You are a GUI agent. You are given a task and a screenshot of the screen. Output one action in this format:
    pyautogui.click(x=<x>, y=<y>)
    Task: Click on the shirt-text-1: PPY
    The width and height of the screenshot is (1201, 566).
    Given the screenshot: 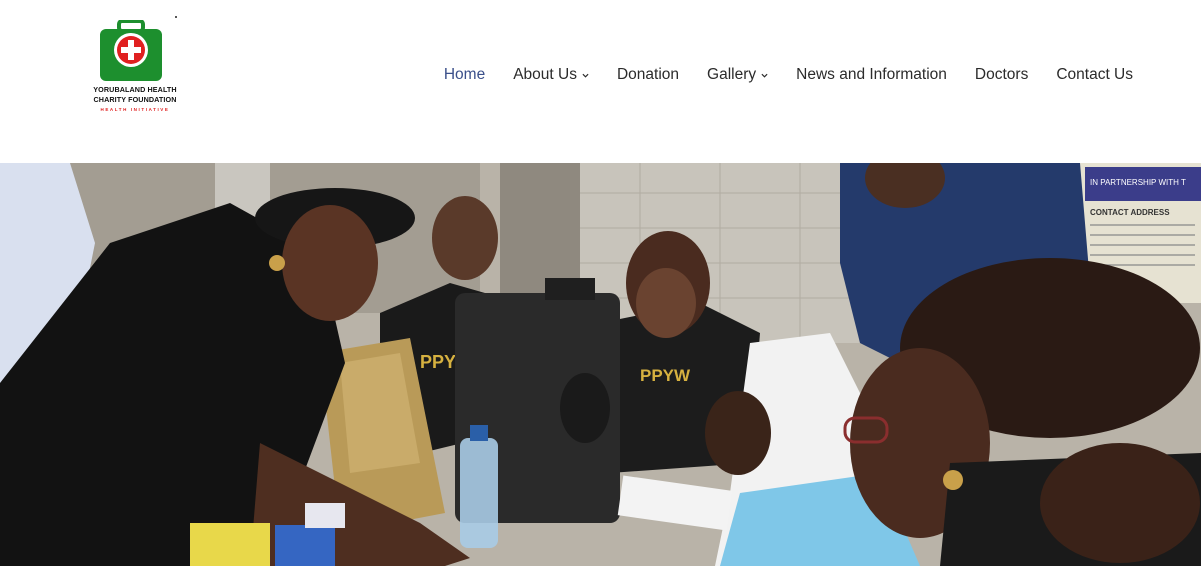 What is the action you would take?
    pyautogui.click(x=438, y=362)
    